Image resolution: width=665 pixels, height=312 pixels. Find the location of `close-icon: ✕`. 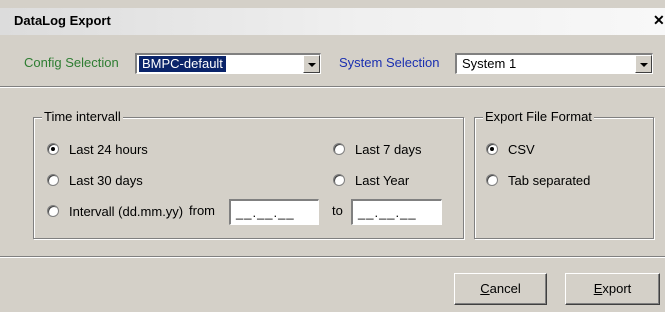

close-icon: ✕ is located at coordinates (659, 20).